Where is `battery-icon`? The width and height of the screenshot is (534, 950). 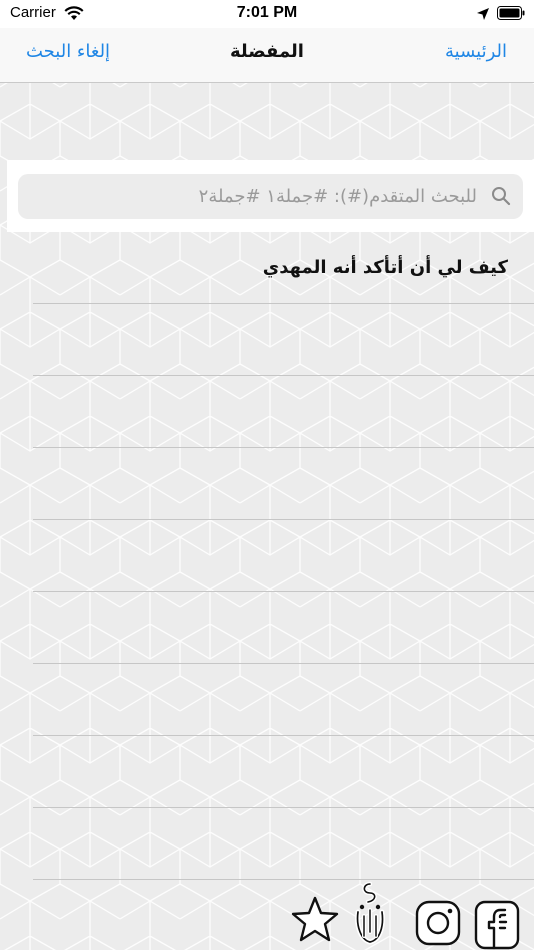
battery-icon is located at coordinates (511, 13).